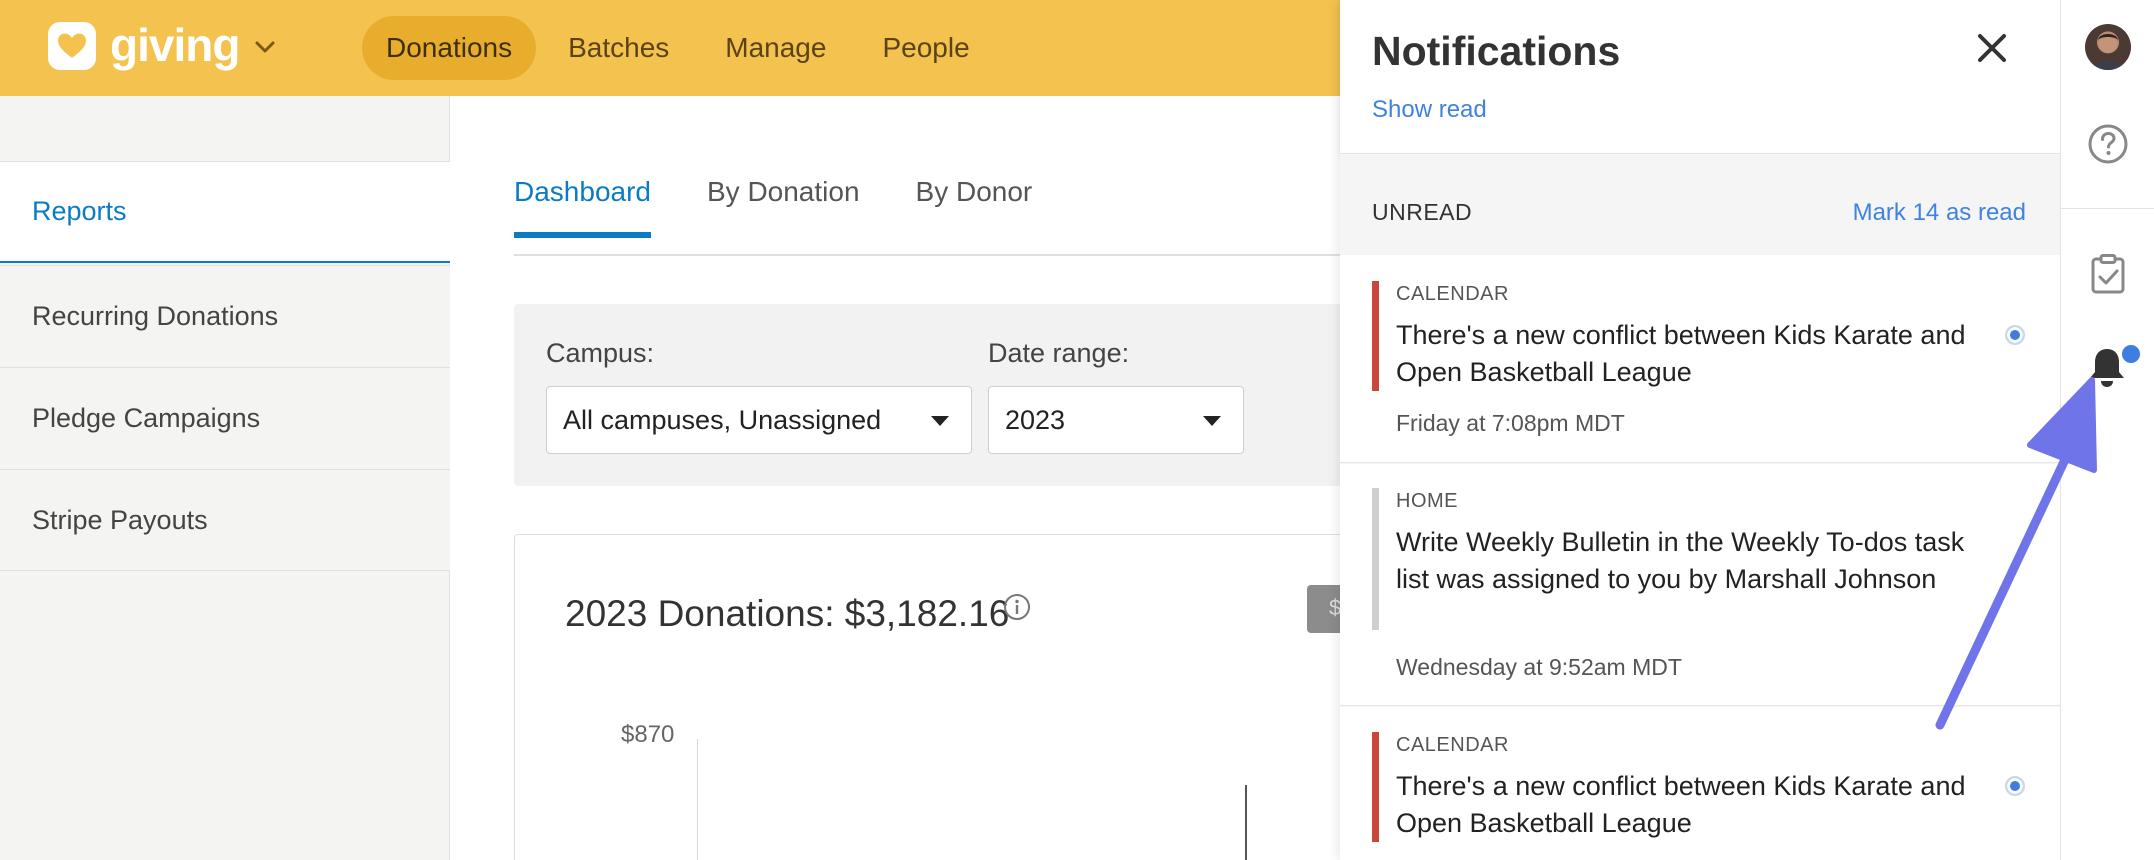 The width and height of the screenshot is (2154, 860). What do you see at coordinates (600, 353) in the screenshot?
I see `campus-label: Campus:` at bounding box center [600, 353].